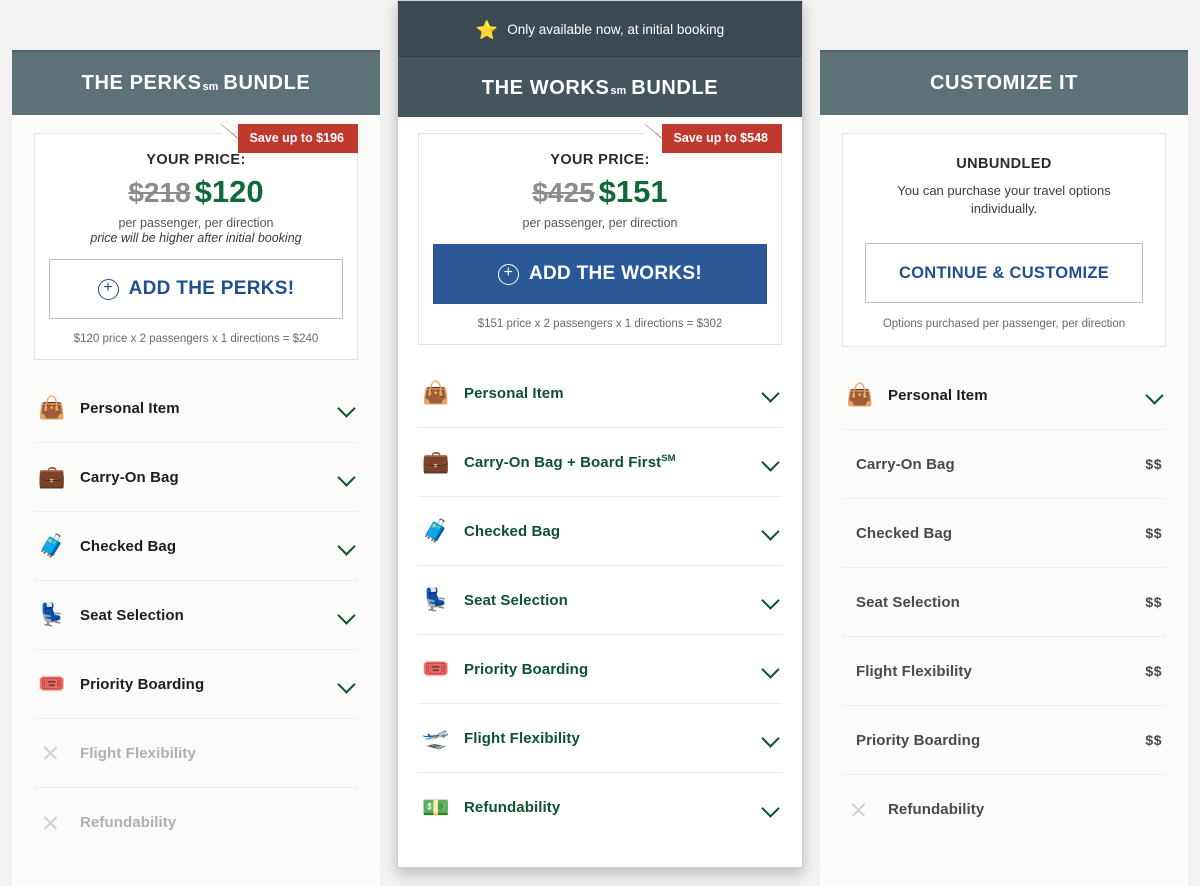  Describe the element at coordinates (600, 274) in the screenshot. I see `add-the-works-button: + ADD THE WORKS!` at that location.